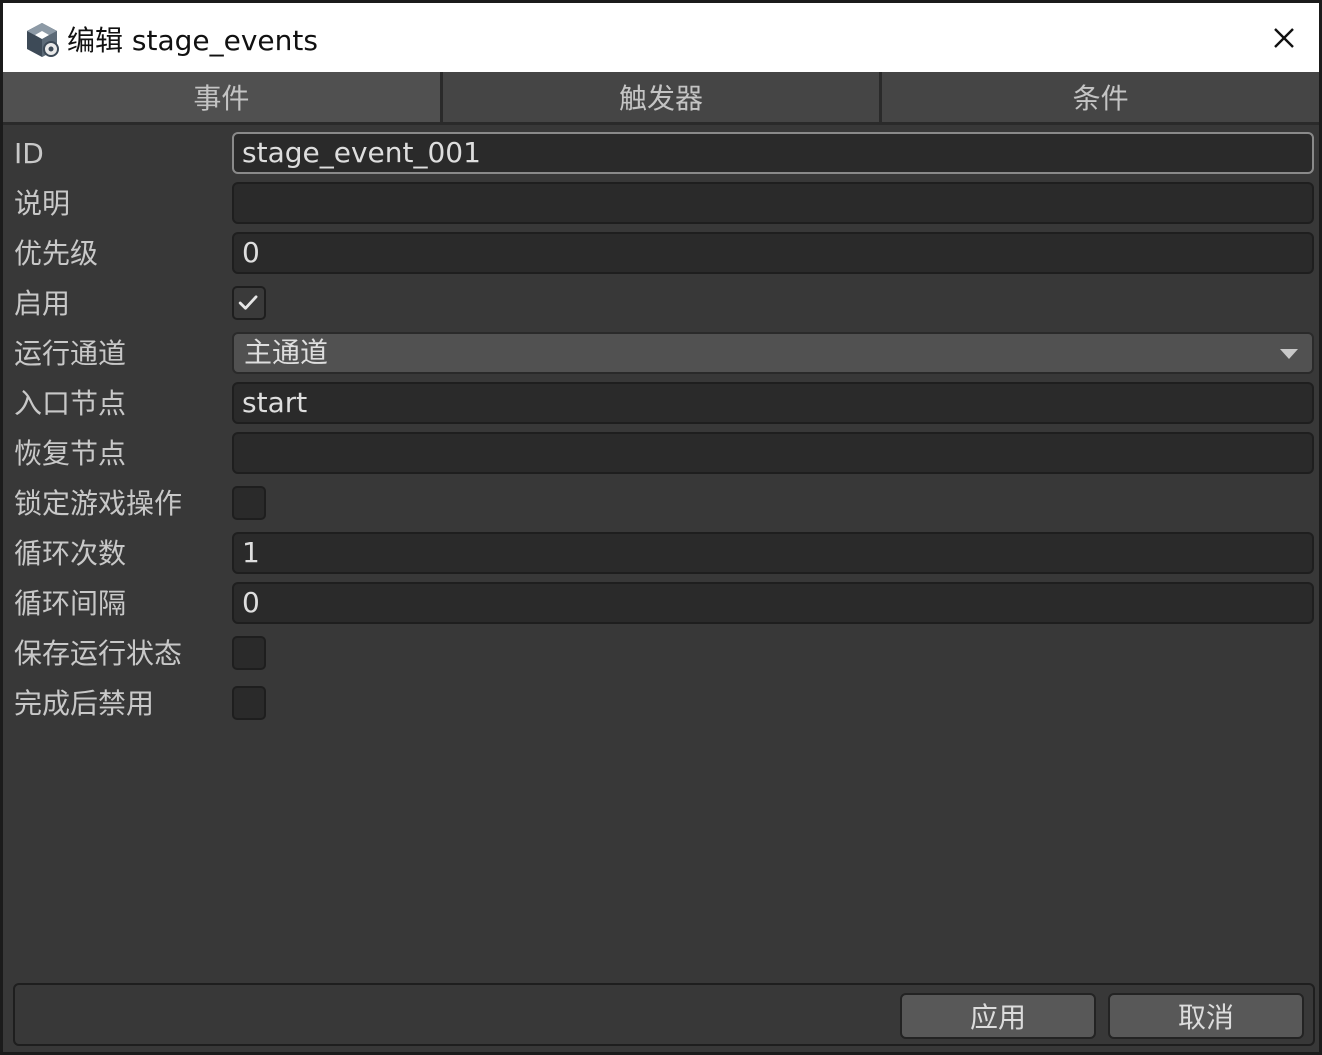 This screenshot has width=1322, height=1055. Describe the element at coordinates (773, 253) in the screenshot. I see `priority-field: 0` at that location.